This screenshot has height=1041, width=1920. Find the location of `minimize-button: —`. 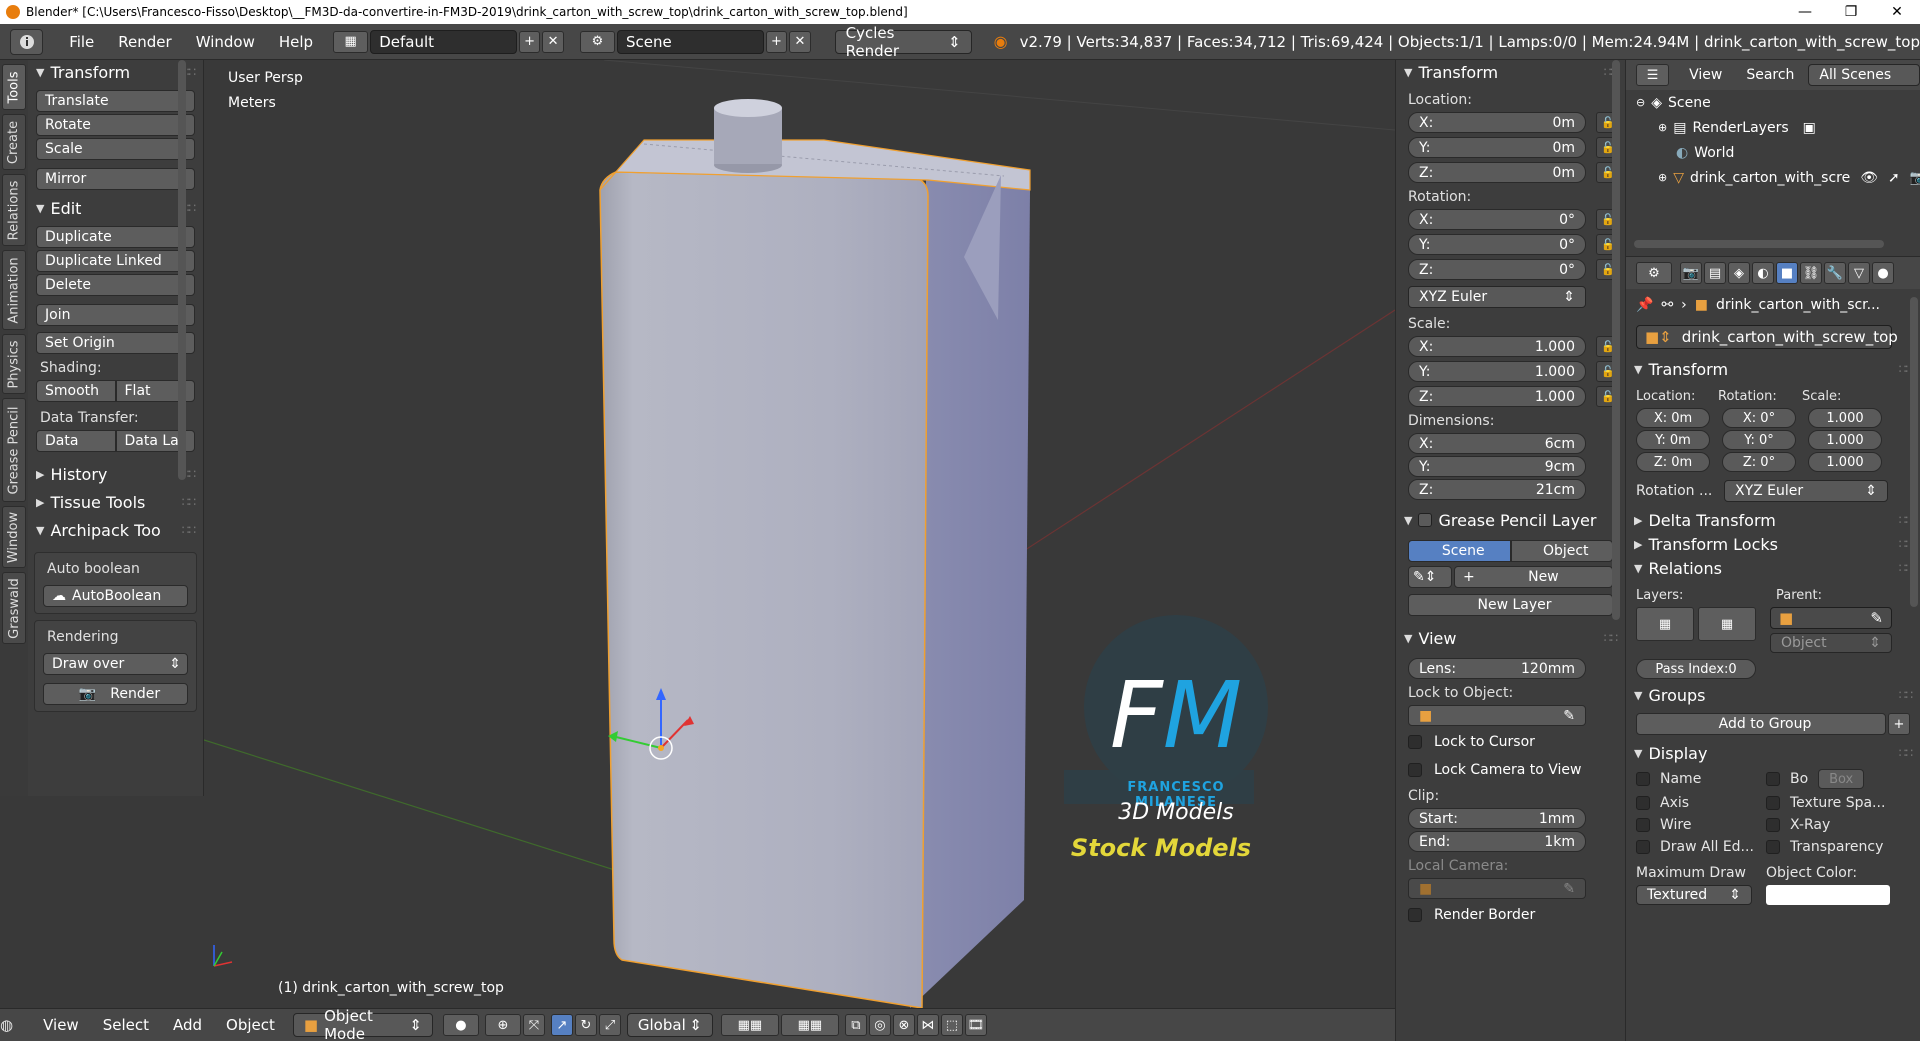

minimize-button: — is located at coordinates (1805, 12).